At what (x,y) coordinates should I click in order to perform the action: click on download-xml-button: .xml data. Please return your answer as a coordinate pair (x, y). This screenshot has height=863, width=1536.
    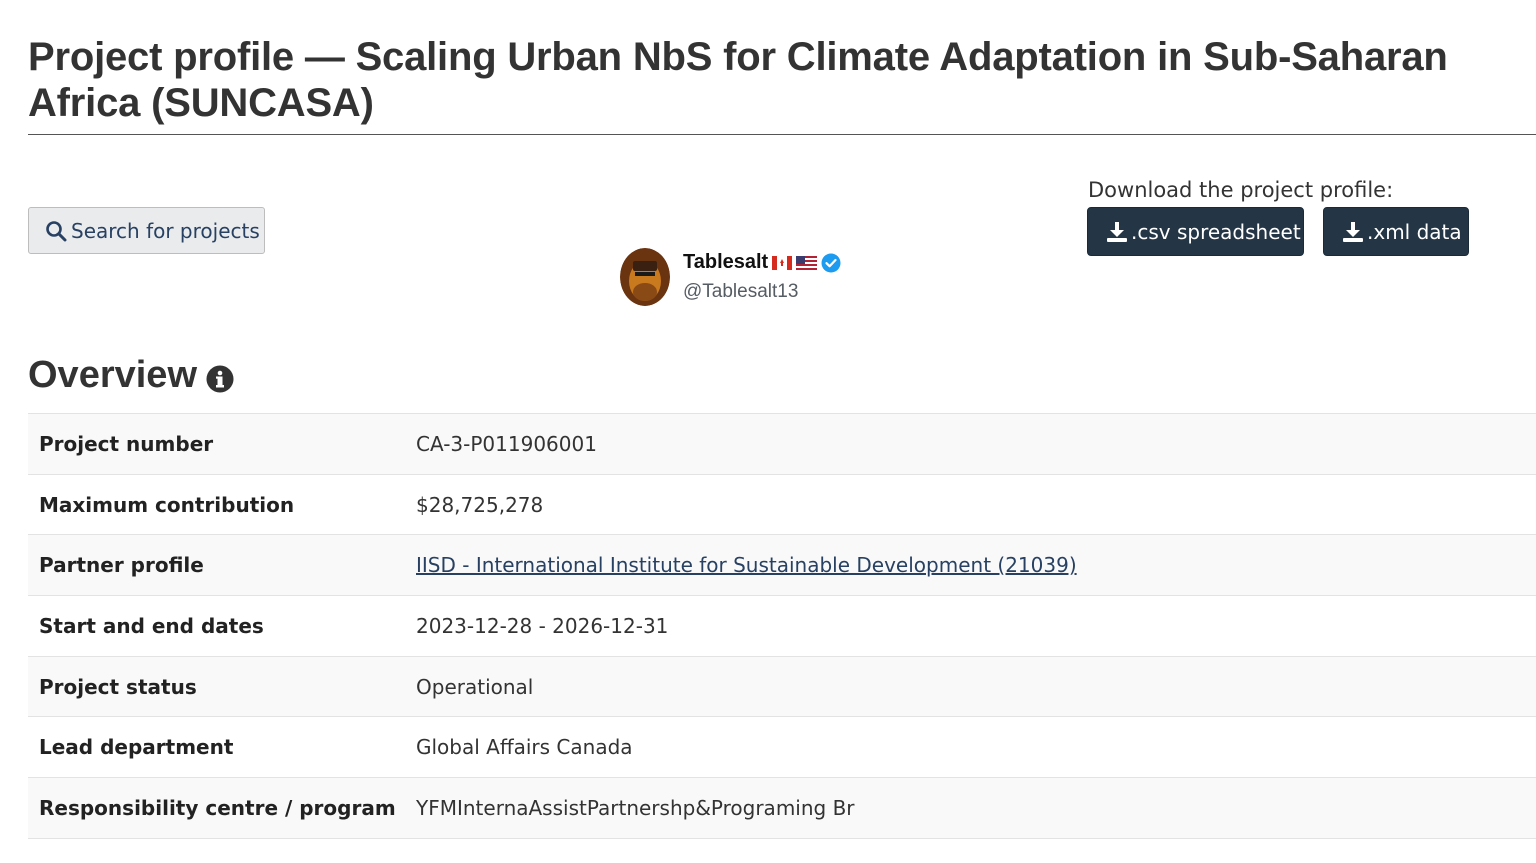
    Looking at the image, I should click on (1396, 231).